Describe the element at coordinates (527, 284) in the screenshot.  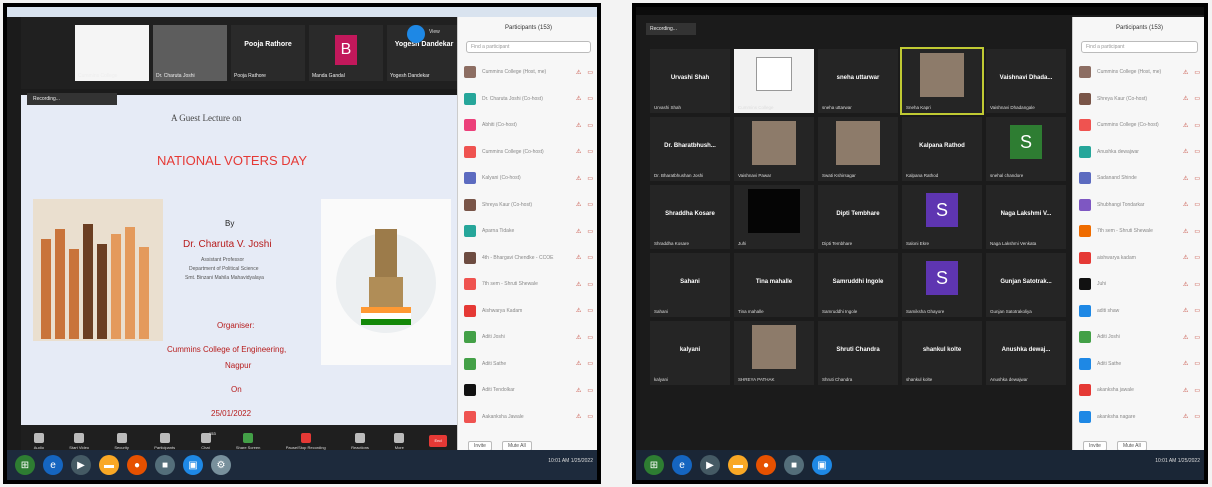
I see `participant-row: 7th sem - Shruti Shewale ⚠ ▭` at that location.